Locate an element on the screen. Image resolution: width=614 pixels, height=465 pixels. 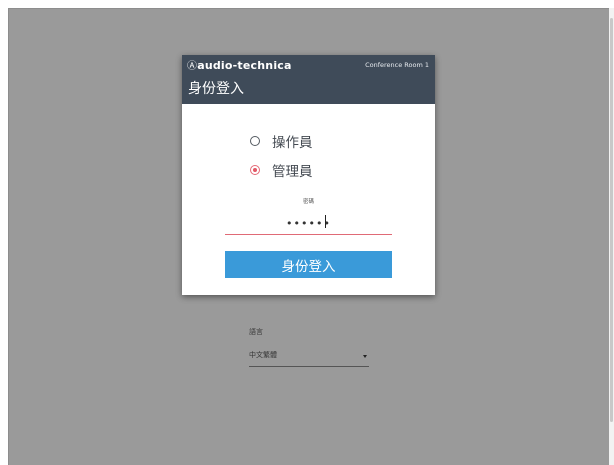
dropdown-arrow-icon is located at coordinates (365, 356).